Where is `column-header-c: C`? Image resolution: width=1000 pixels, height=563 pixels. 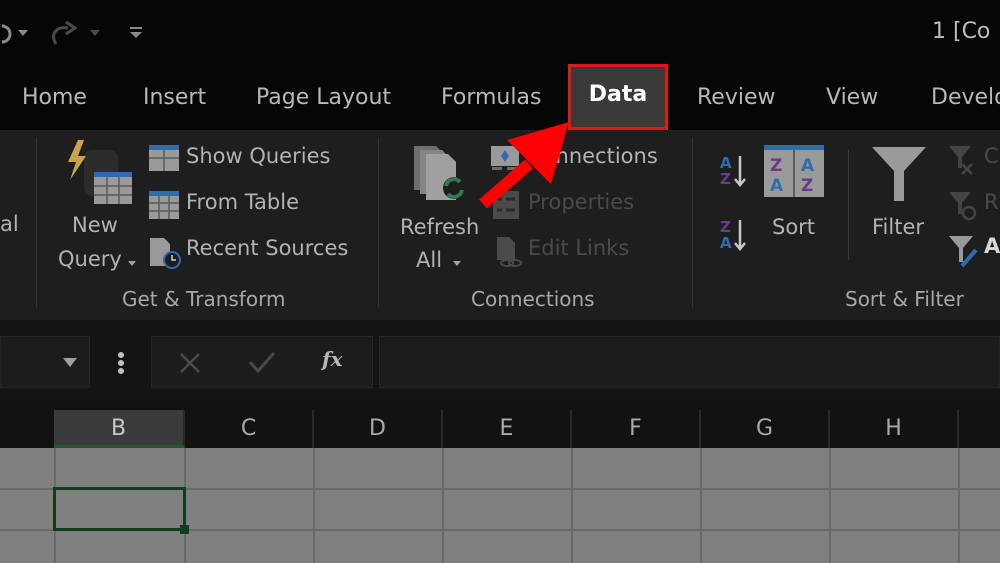 column-header-c: C is located at coordinates (249, 429).